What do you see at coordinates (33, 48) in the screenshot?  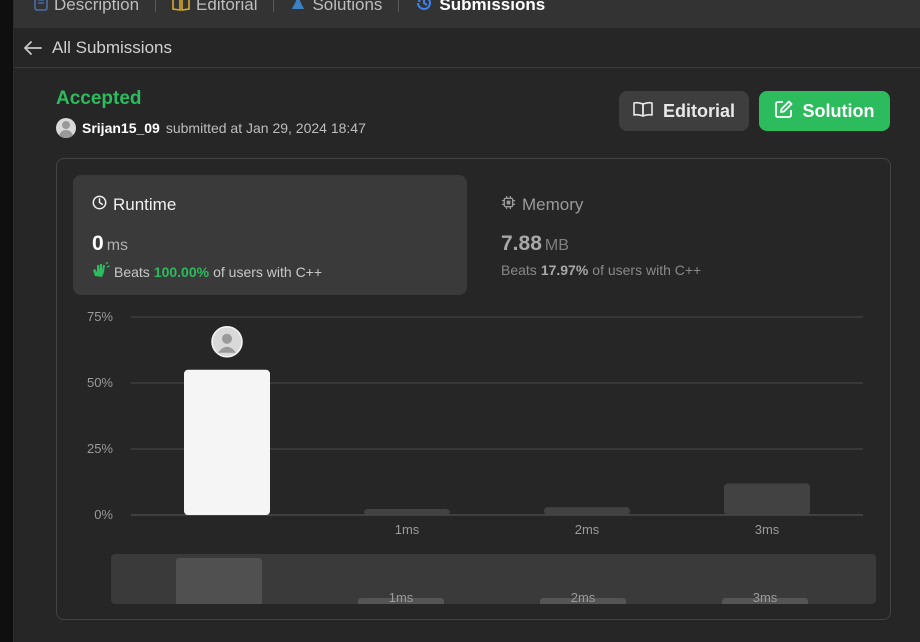 I see `back-arrow-icon` at bounding box center [33, 48].